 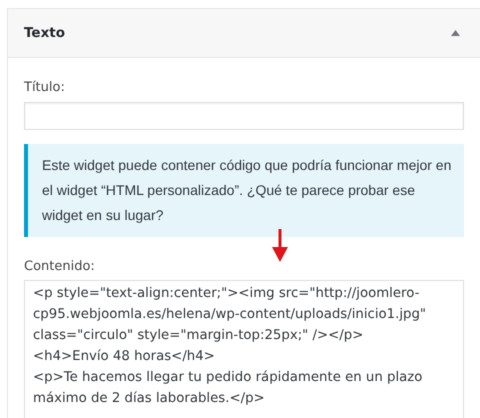 What do you see at coordinates (60, 267) in the screenshot?
I see `content-label: Contenido:` at bounding box center [60, 267].